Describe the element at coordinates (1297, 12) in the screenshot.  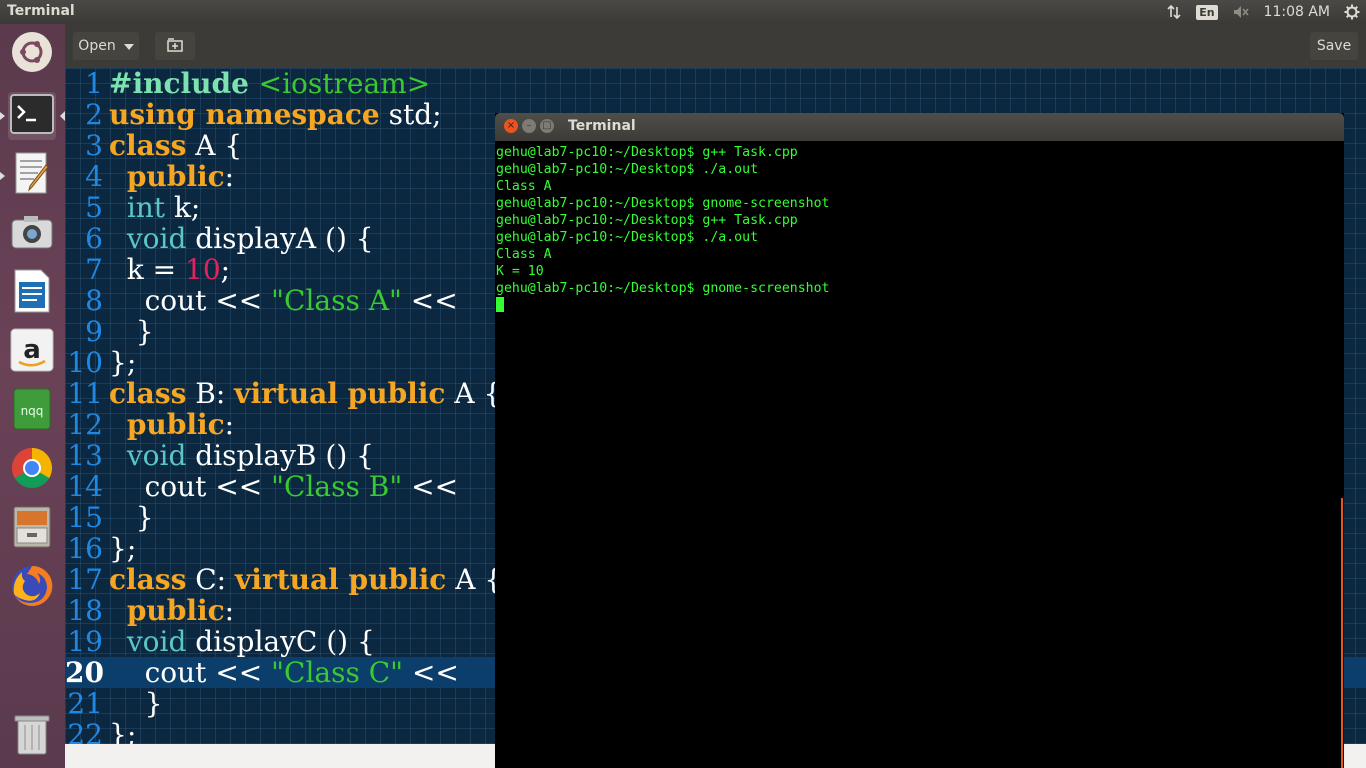
I see `clock: 11:08 AM` at that location.